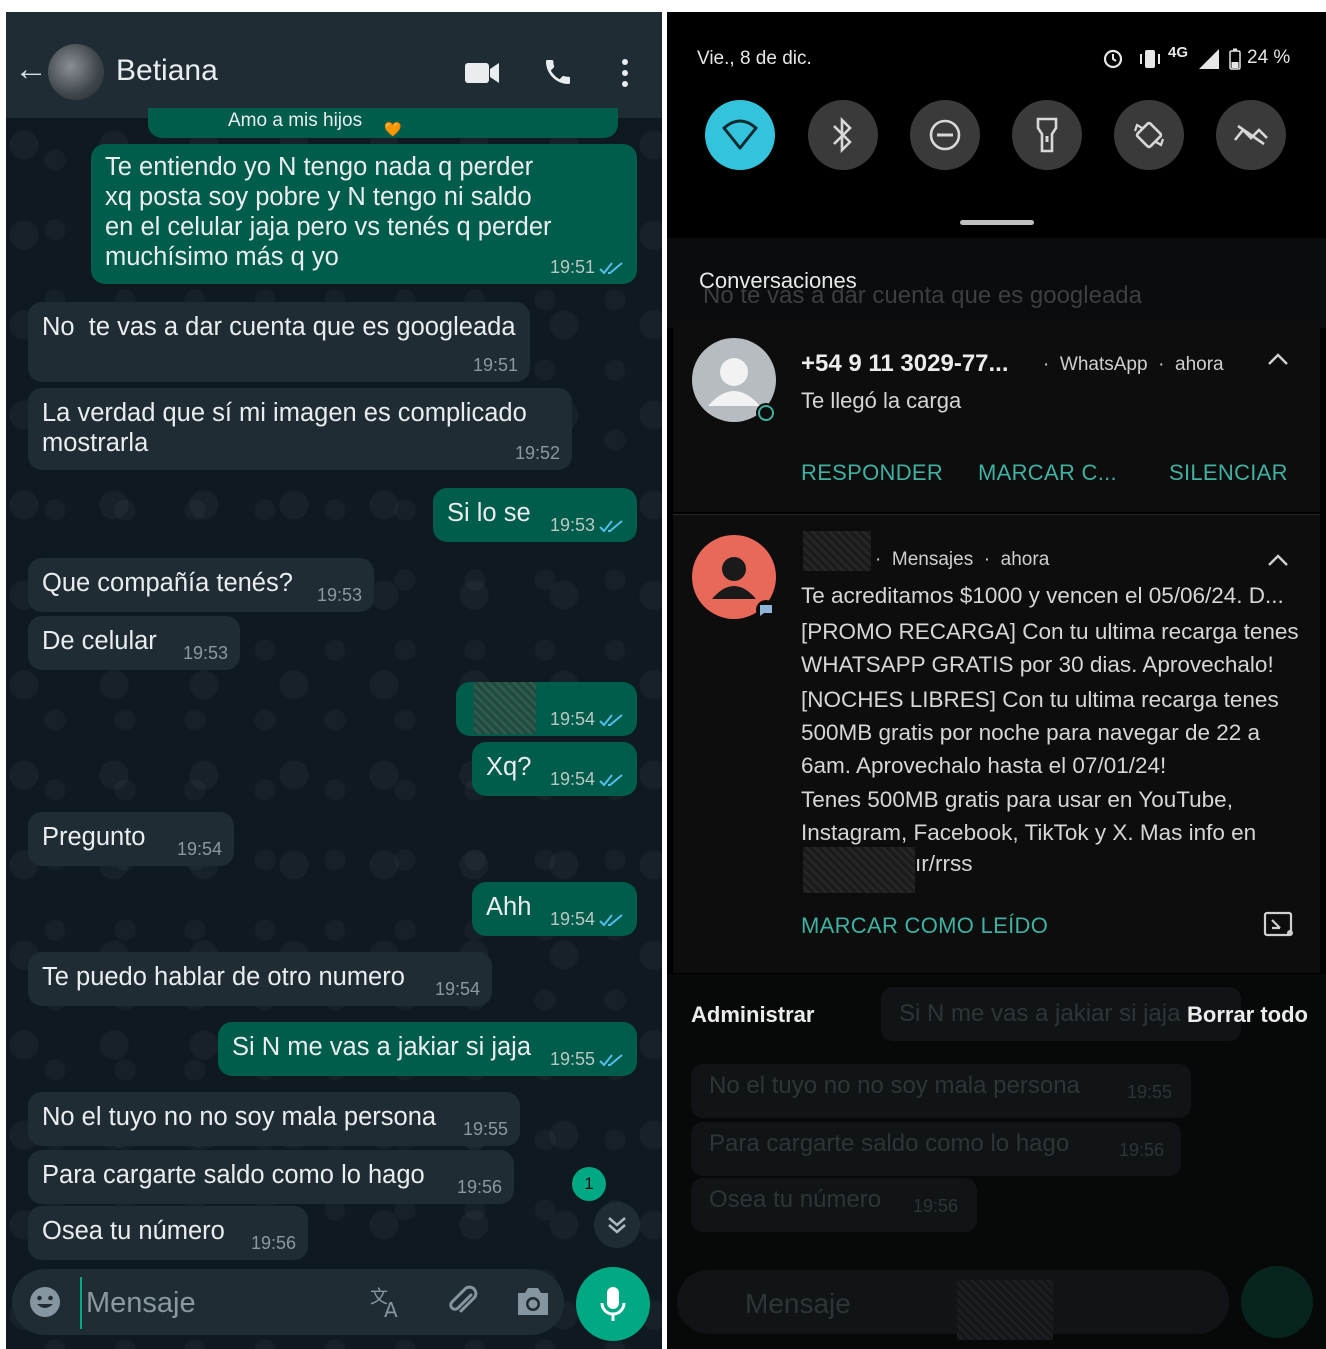  I want to click on message-bubble-out: Si N me vas a jakiar si jaja 19:55, so click(427, 1049).